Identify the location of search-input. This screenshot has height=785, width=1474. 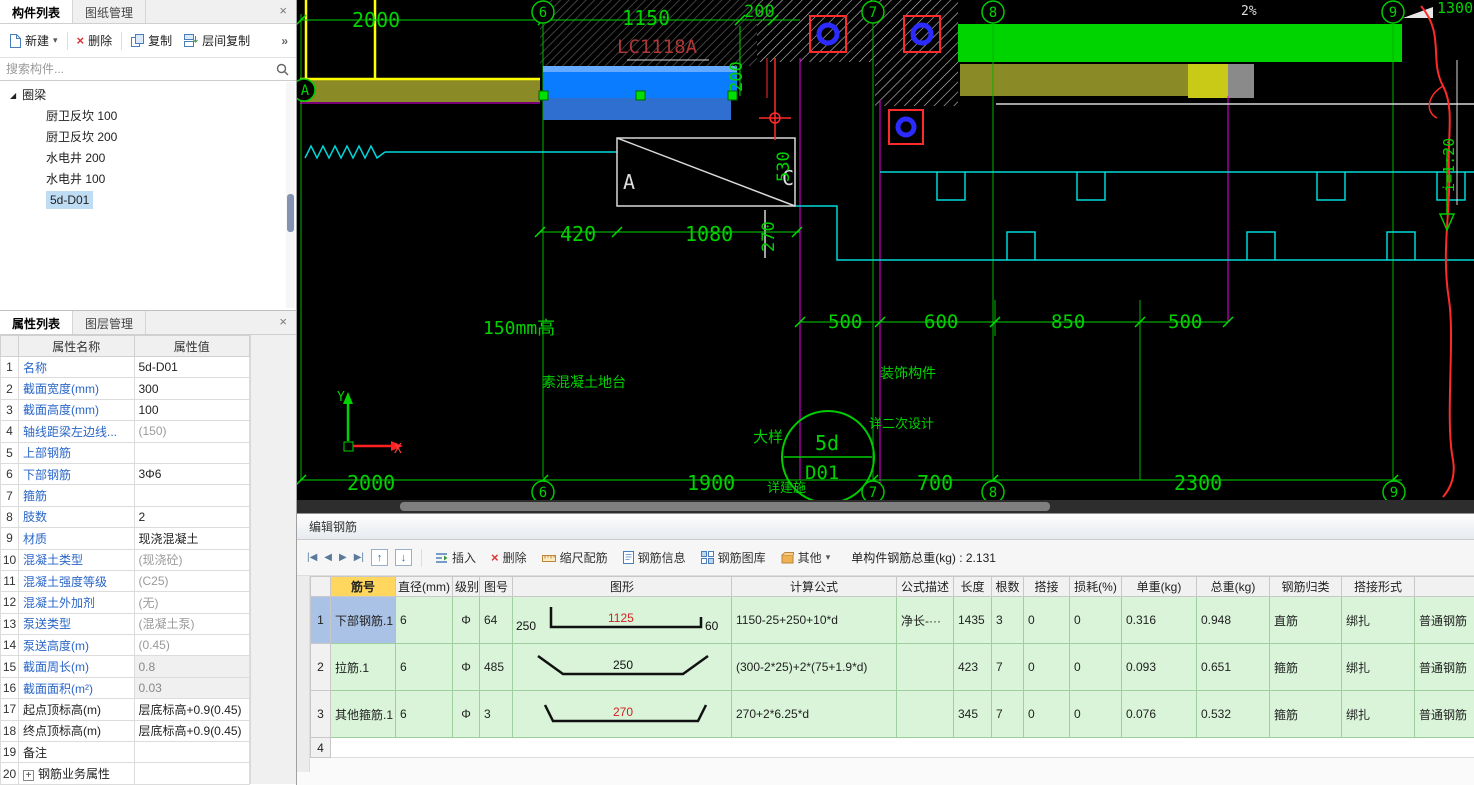
(138, 69).